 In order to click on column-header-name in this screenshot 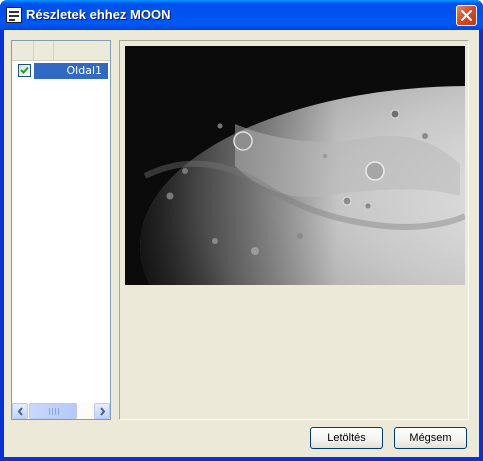, I will do `click(44, 50)`.